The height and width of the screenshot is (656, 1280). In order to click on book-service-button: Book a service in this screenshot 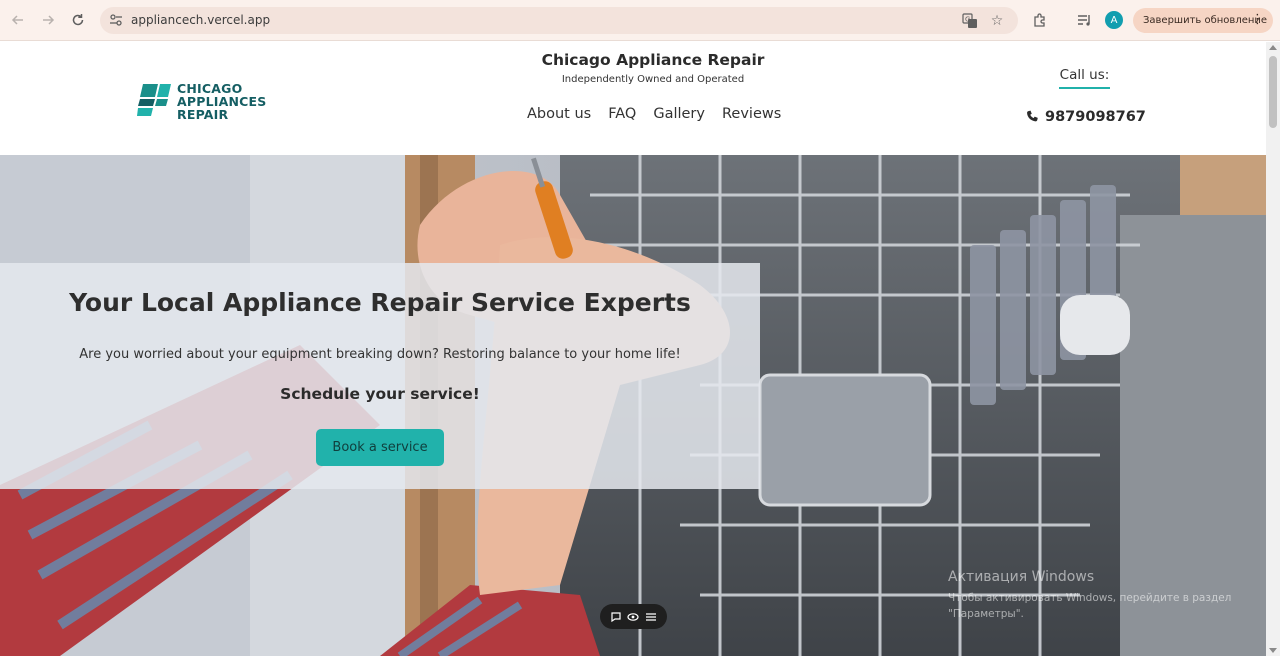, I will do `click(380, 447)`.